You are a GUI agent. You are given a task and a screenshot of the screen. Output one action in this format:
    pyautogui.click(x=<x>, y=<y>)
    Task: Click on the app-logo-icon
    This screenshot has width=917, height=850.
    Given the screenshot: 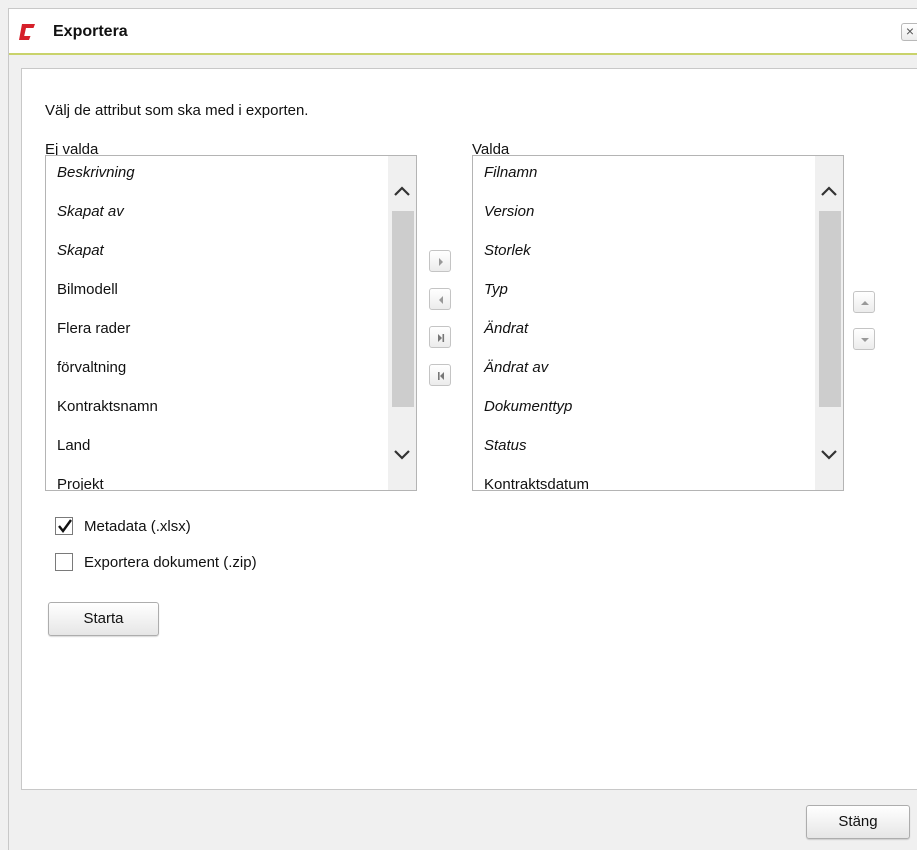 What is the action you would take?
    pyautogui.click(x=27, y=32)
    